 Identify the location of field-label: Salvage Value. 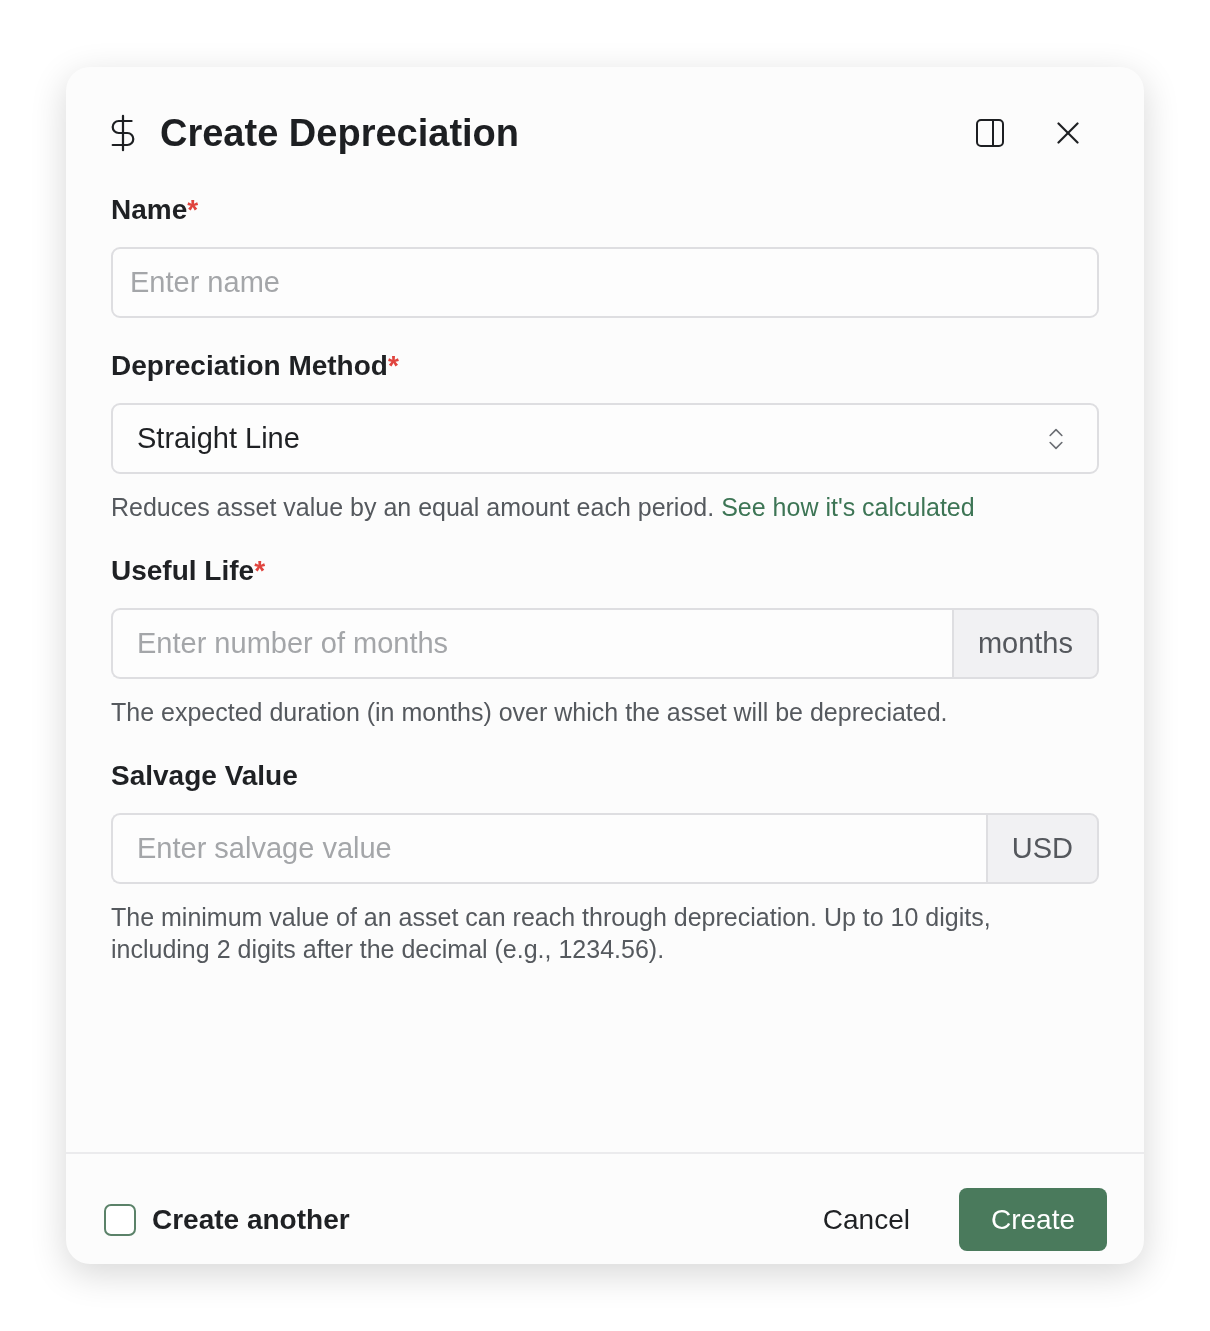
(204, 776).